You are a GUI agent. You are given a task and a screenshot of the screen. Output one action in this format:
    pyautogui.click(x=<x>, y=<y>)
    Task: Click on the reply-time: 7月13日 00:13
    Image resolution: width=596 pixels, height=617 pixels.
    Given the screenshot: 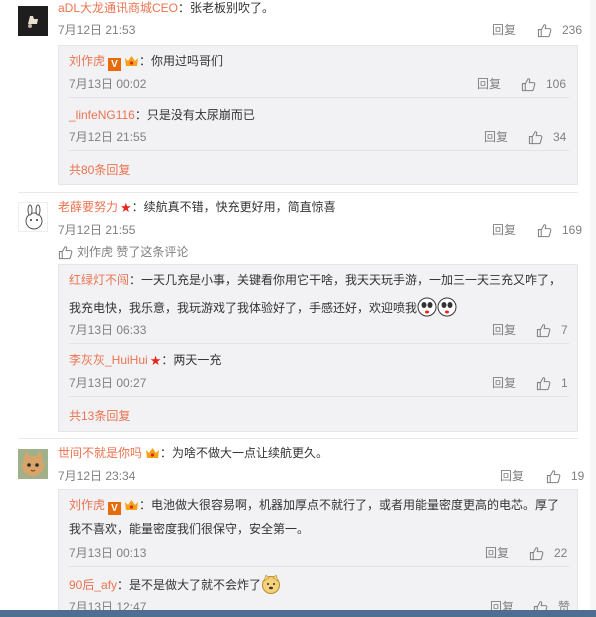 What is the action you would take?
    pyautogui.click(x=108, y=553)
    